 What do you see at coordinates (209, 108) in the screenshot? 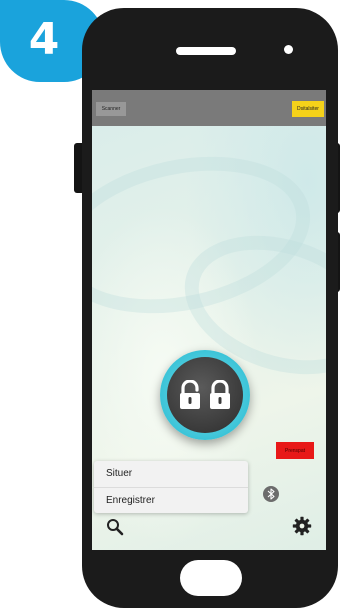
I see `app-topbar: Scanner Dsitalsiter` at bounding box center [209, 108].